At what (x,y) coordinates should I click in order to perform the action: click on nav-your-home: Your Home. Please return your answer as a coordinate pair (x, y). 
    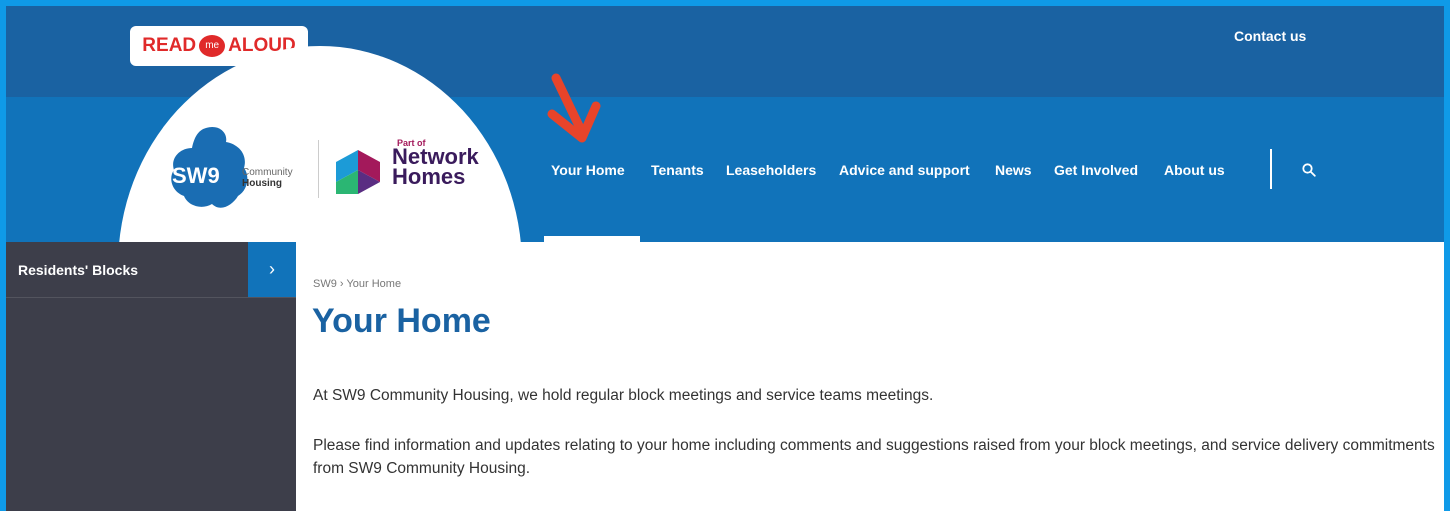
    Looking at the image, I should click on (588, 170).